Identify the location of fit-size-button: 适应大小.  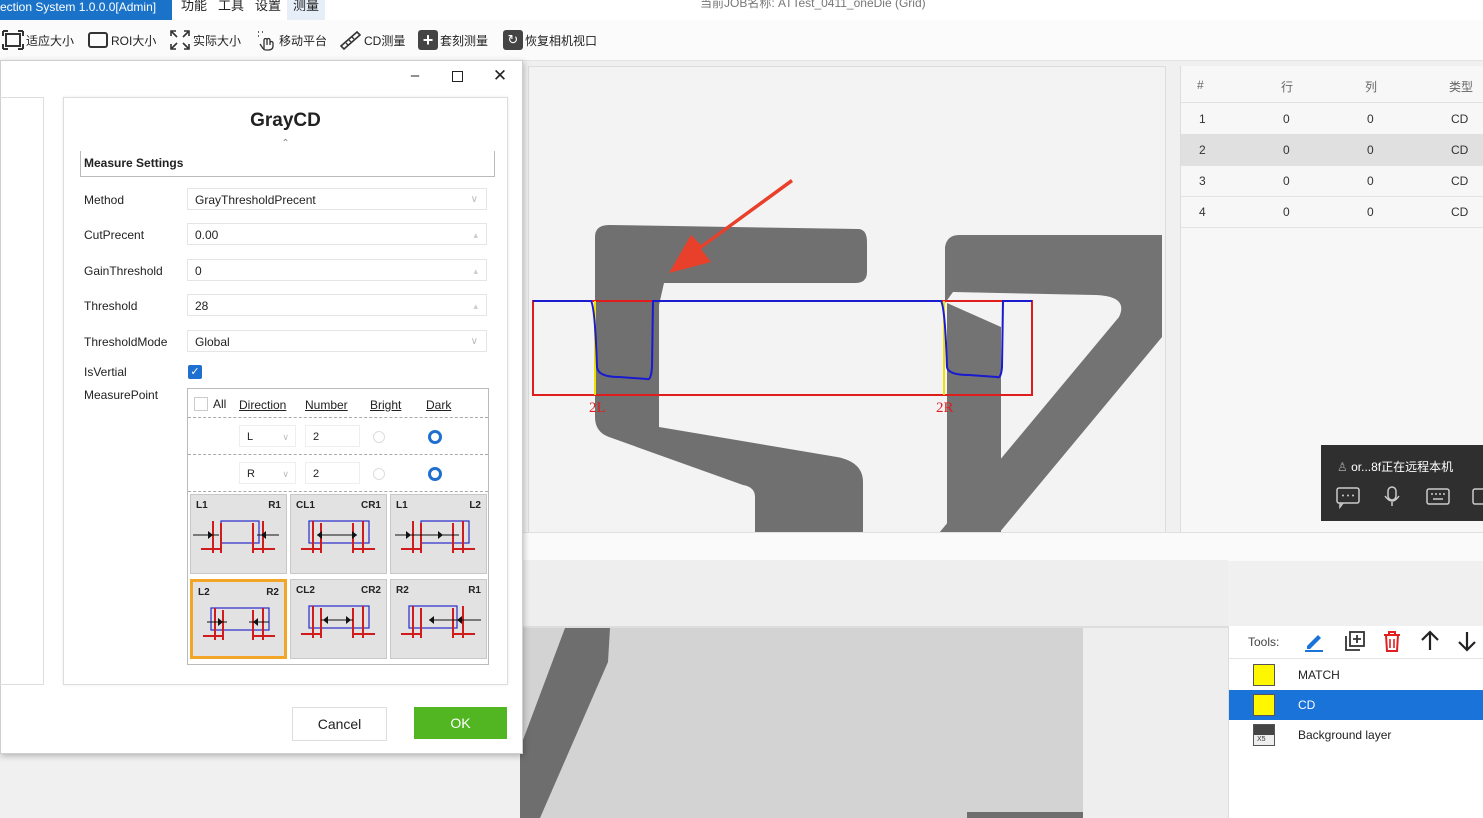
(38, 40).